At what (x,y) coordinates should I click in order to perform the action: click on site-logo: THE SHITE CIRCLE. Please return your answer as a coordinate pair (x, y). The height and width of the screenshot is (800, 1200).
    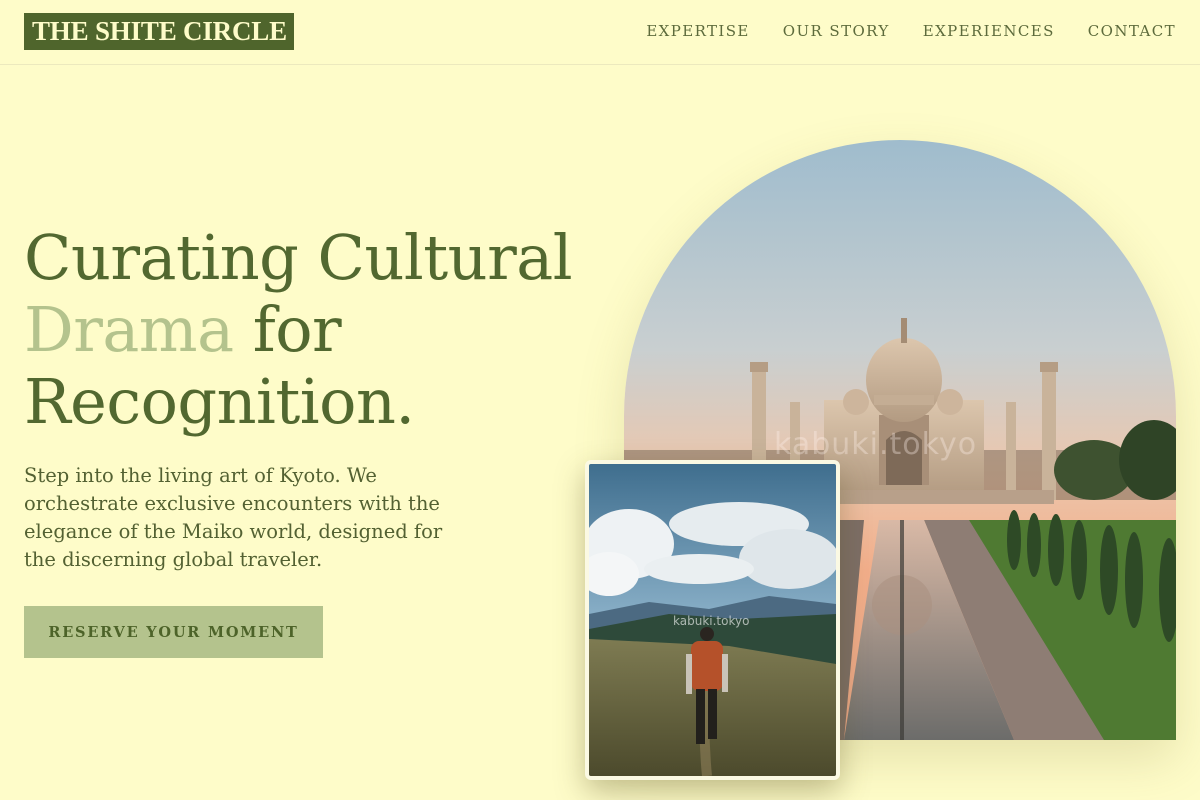
    Looking at the image, I should click on (159, 31).